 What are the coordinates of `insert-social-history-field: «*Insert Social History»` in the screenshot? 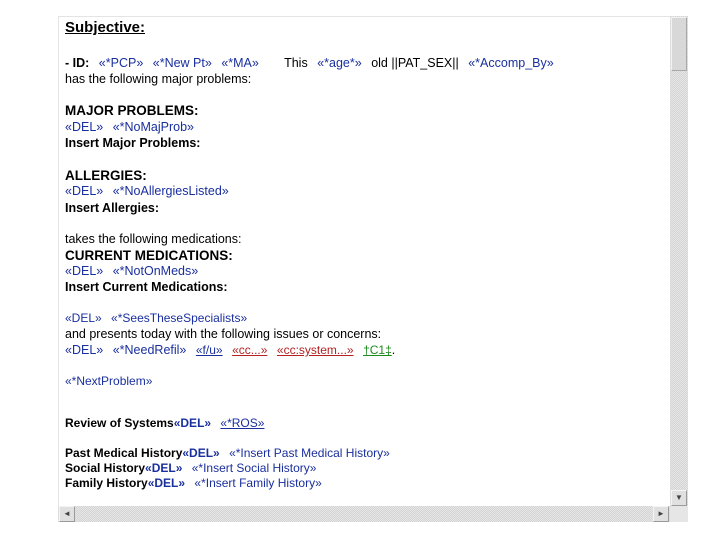 It's located at (254, 468).